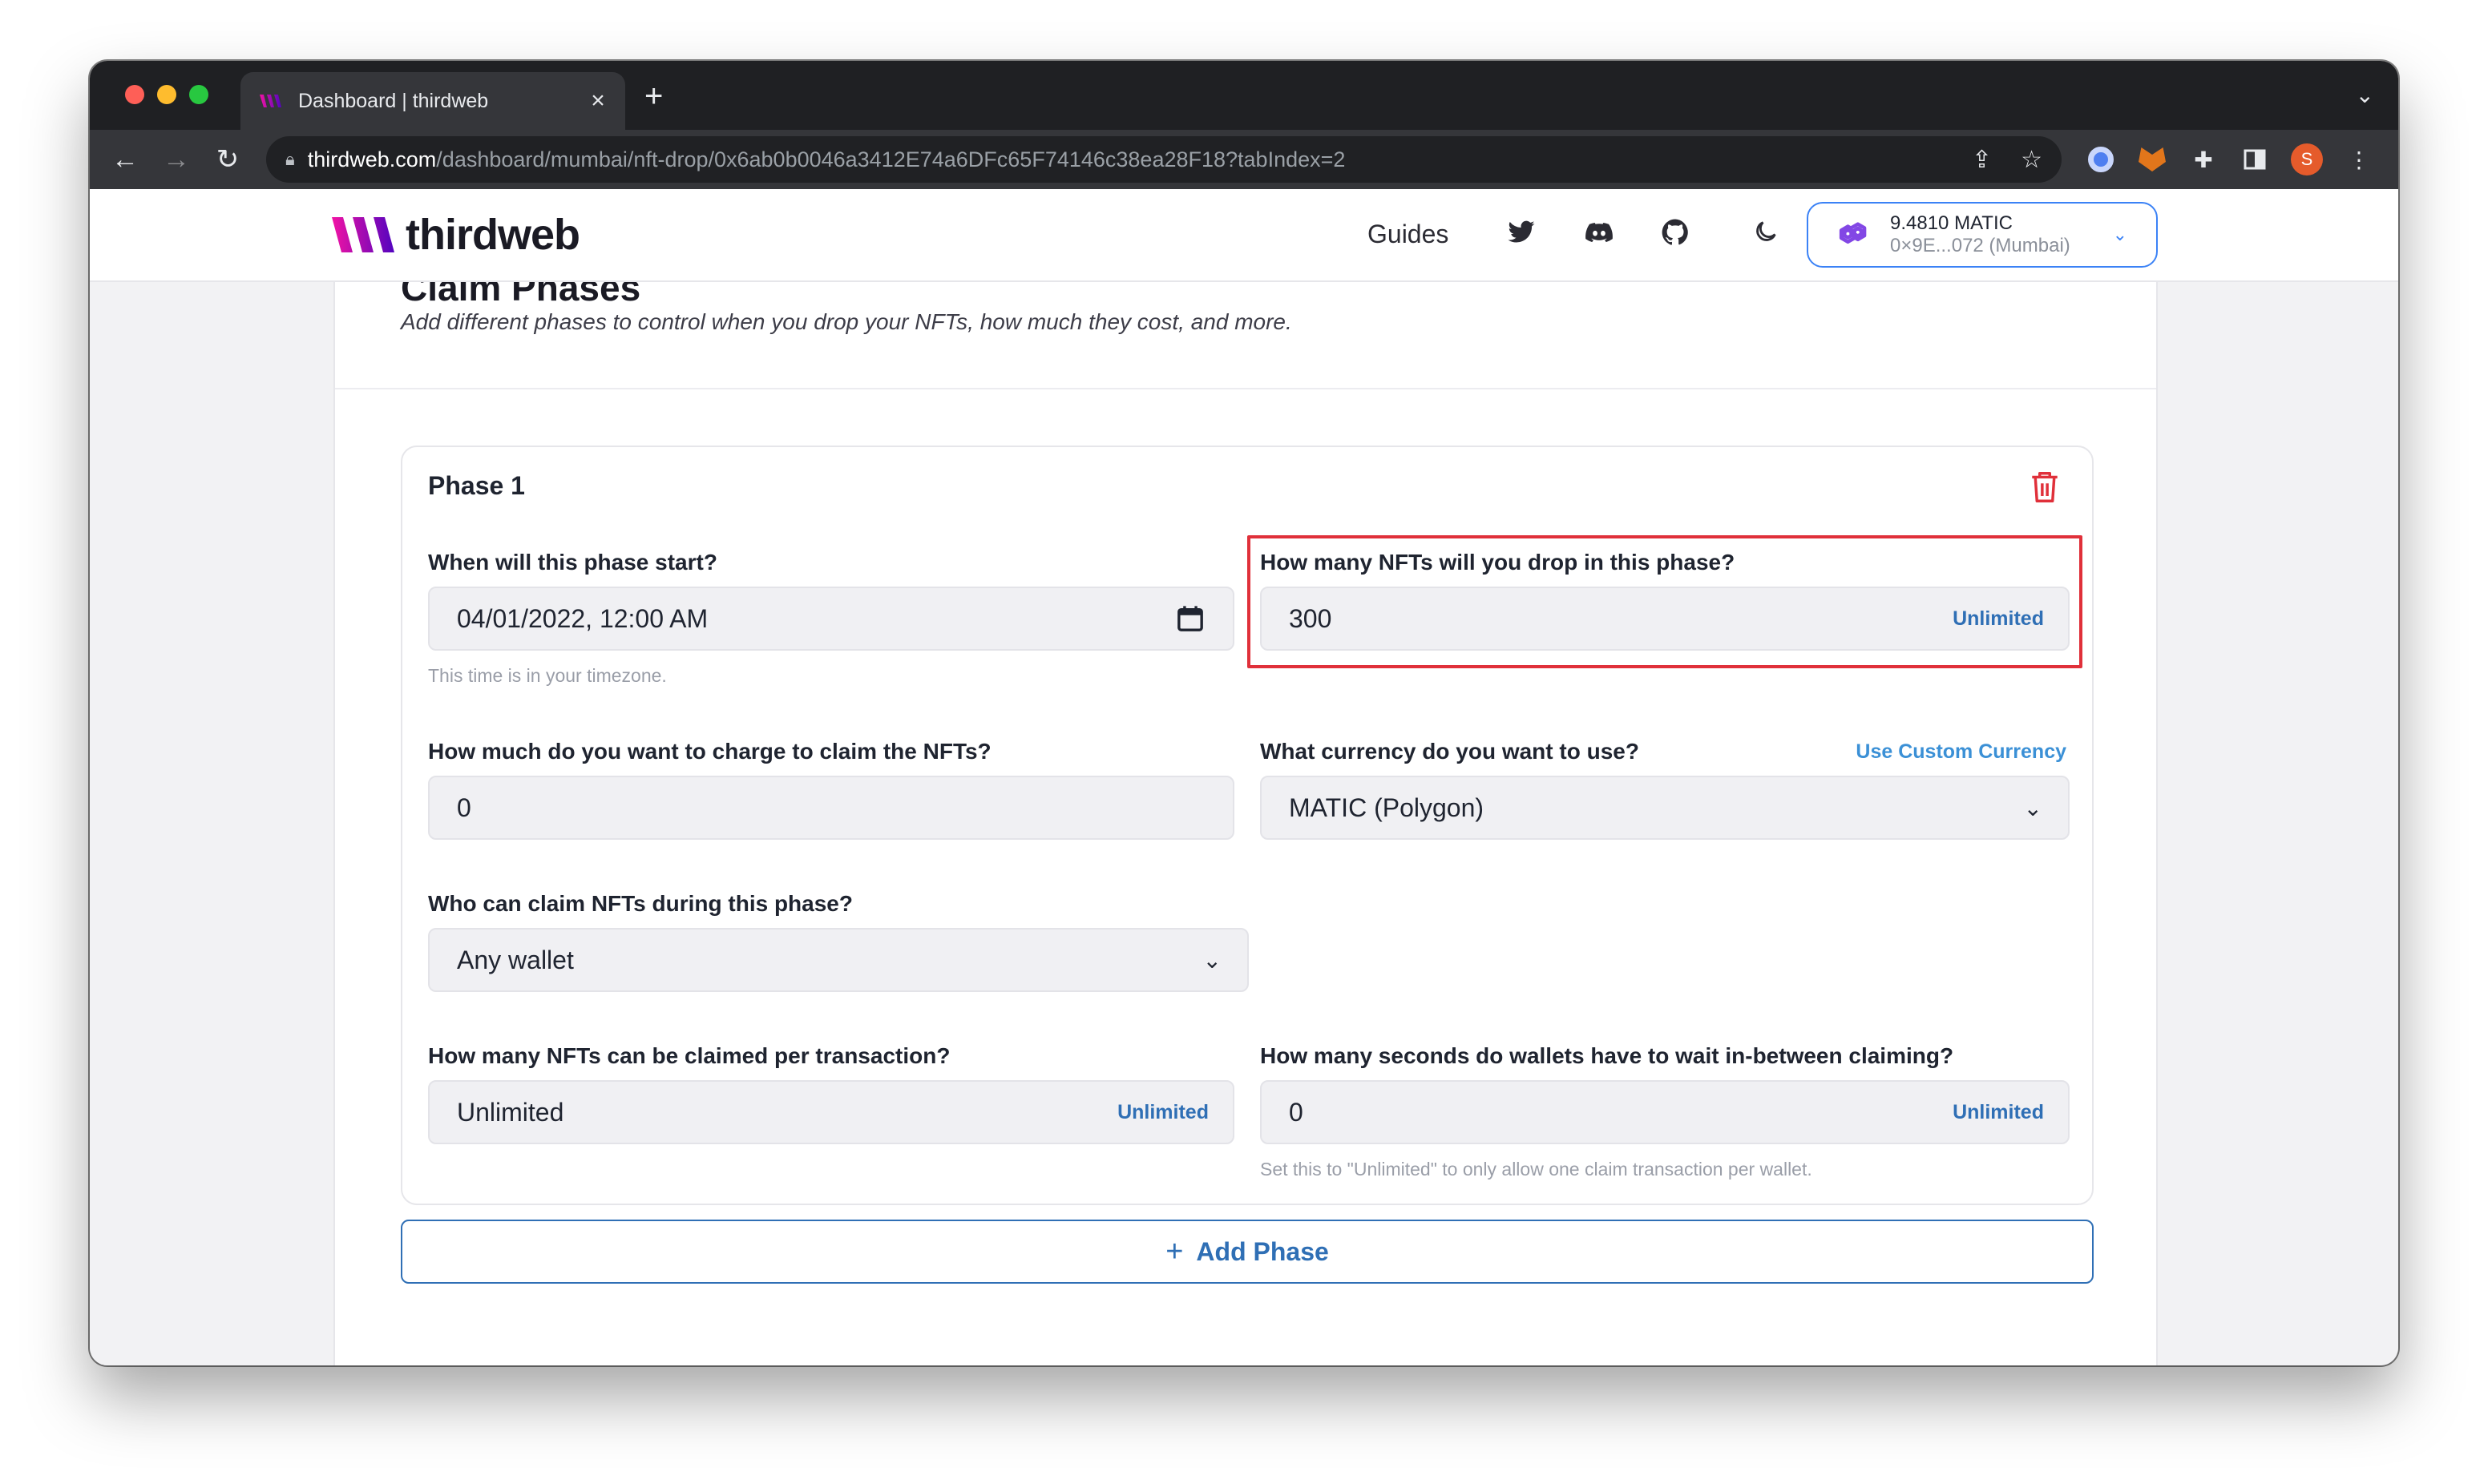  What do you see at coordinates (1982, 160) in the screenshot?
I see `share-icon: ⇪` at bounding box center [1982, 160].